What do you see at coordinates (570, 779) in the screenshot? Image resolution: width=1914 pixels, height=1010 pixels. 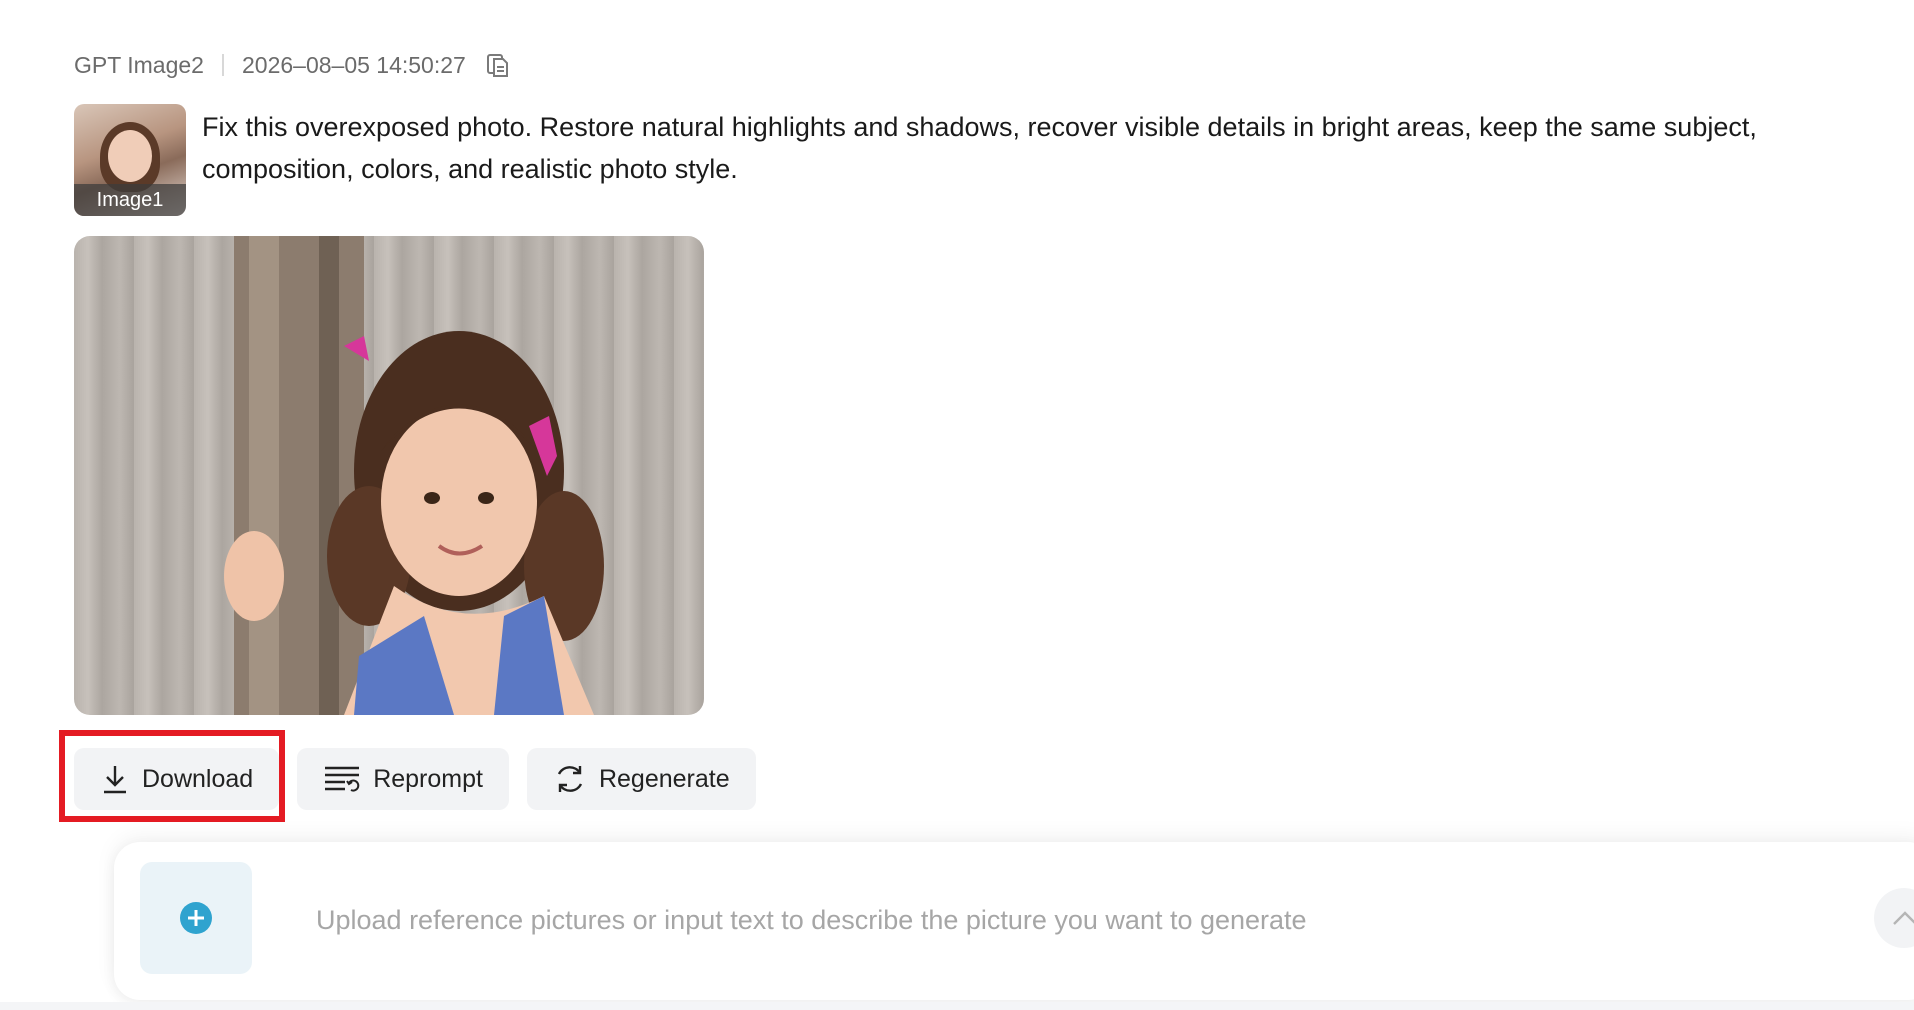 I see `regenerate-icon` at bounding box center [570, 779].